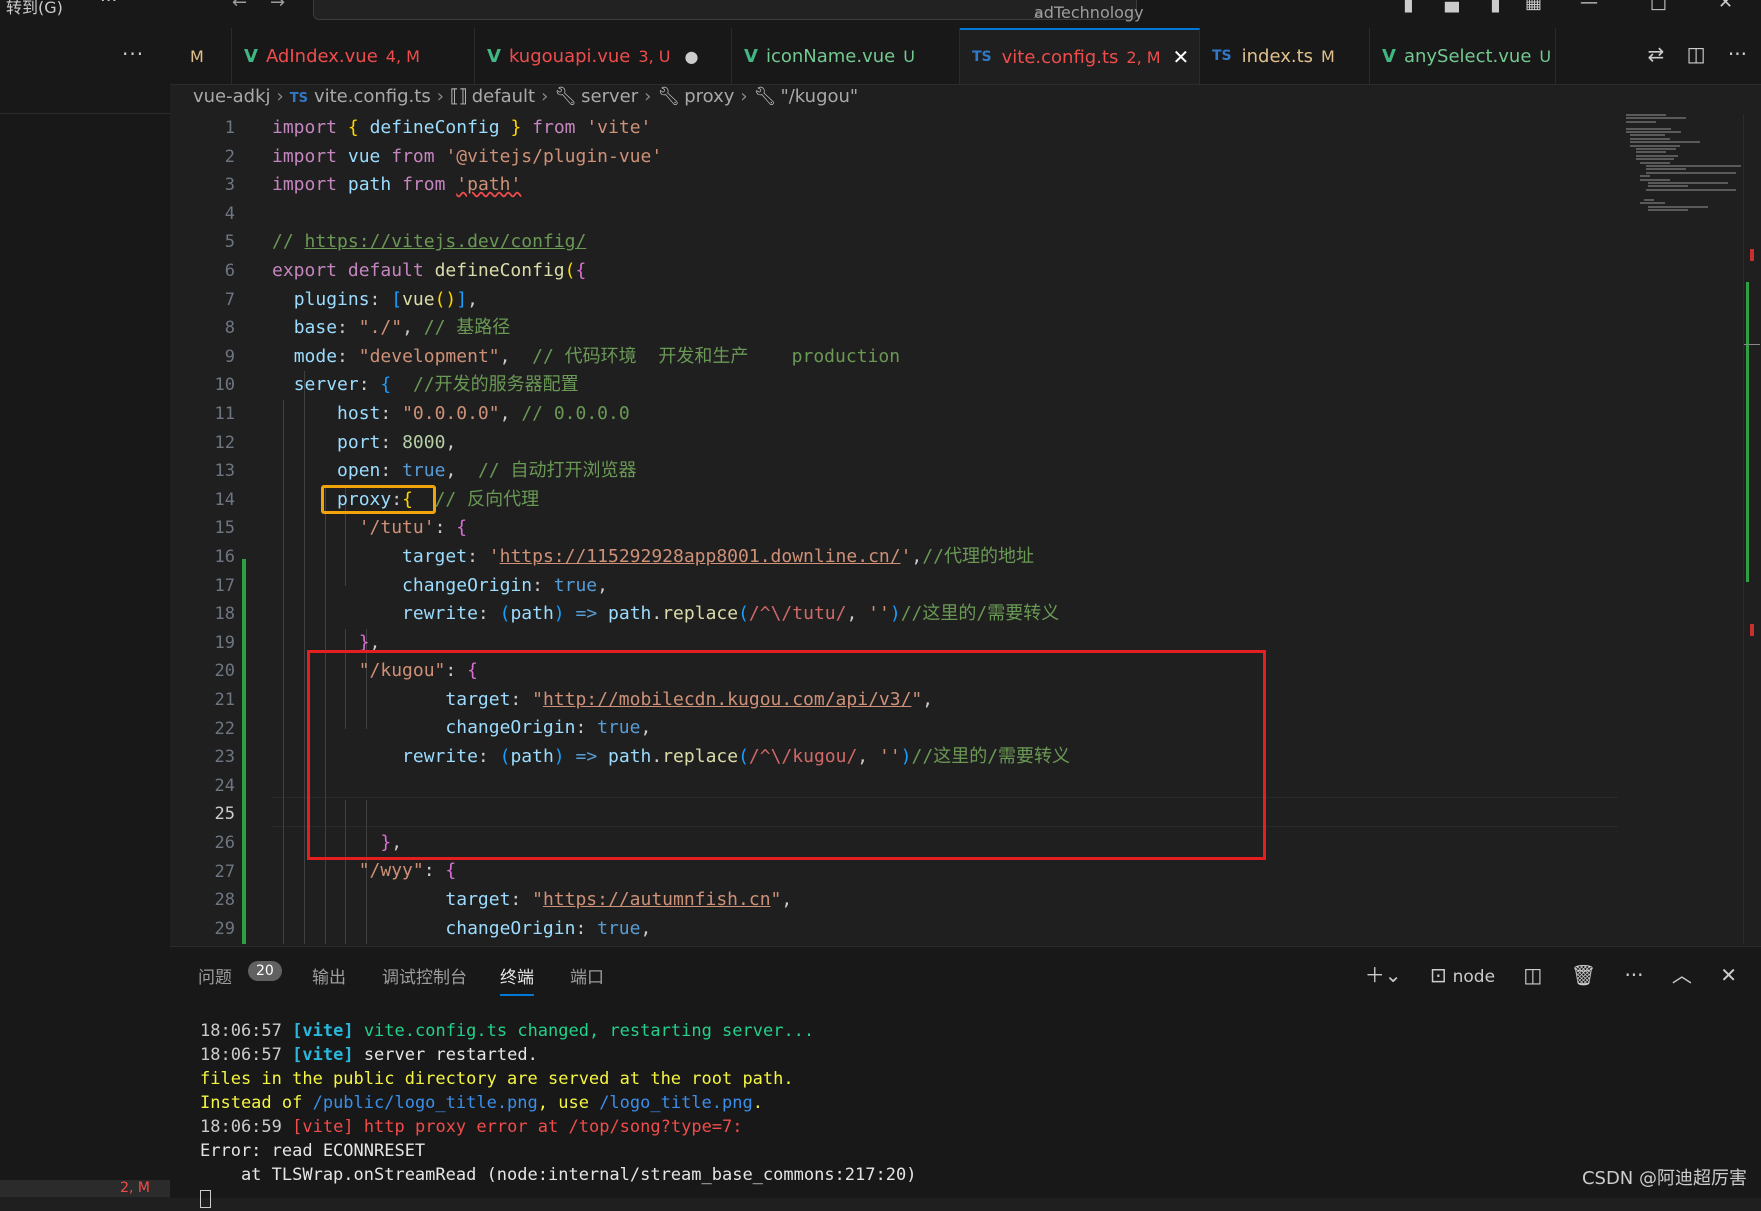  I want to click on new-terminal-icon: ＋⌄, so click(1383, 975).